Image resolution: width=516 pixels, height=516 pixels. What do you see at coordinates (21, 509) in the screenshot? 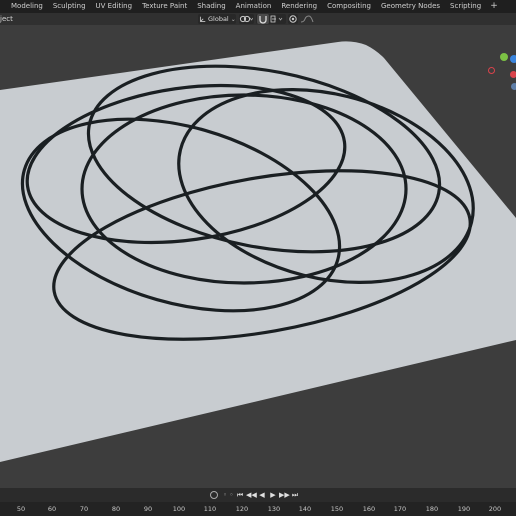
I see `frame-label: 50` at bounding box center [21, 509].